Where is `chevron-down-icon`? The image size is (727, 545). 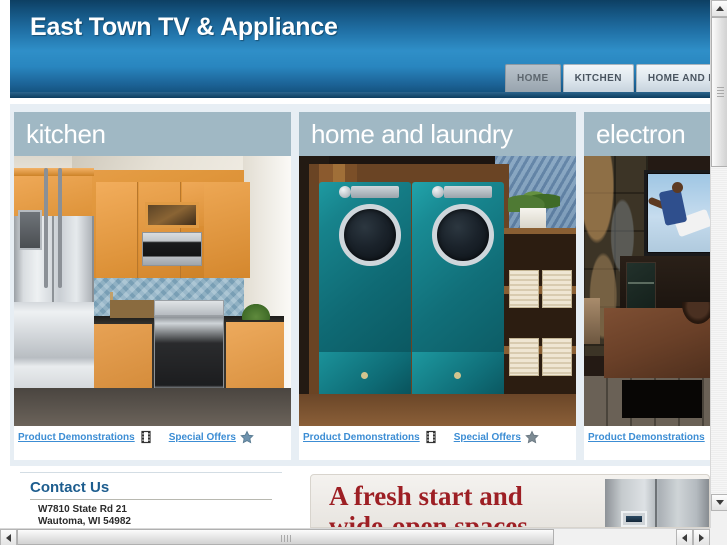 chevron-down-icon is located at coordinates (719, 502).